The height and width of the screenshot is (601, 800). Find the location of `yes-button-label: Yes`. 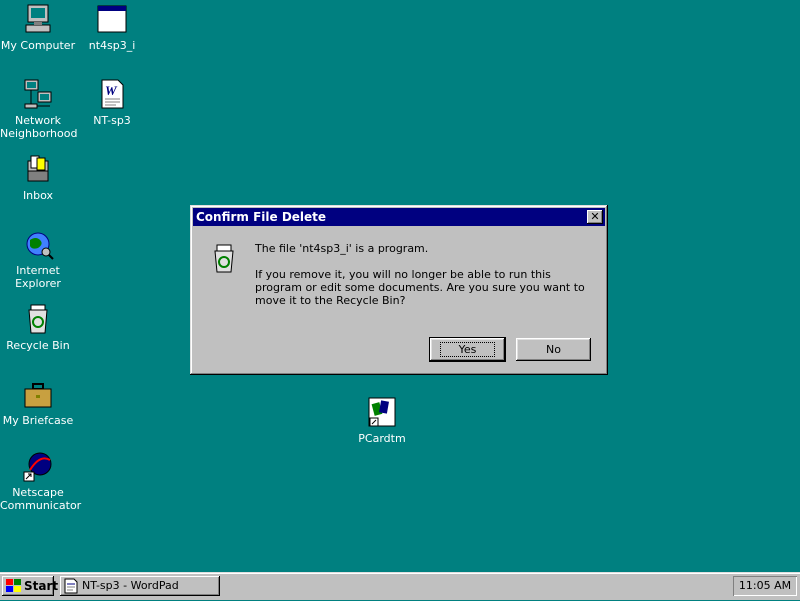

yes-button-label: Yes is located at coordinates (467, 349).